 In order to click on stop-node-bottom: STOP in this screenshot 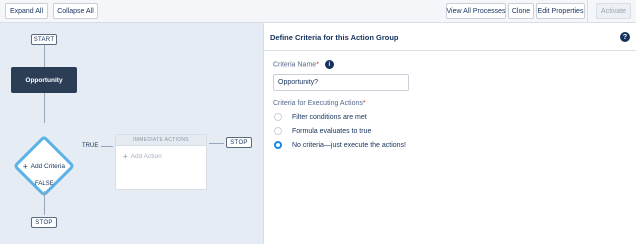, I will do `click(44, 222)`.